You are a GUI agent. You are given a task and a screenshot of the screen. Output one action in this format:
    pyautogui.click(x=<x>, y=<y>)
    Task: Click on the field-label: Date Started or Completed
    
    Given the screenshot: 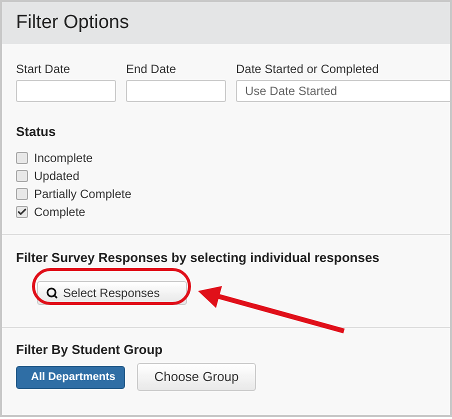 What is the action you would take?
    pyautogui.click(x=308, y=69)
    